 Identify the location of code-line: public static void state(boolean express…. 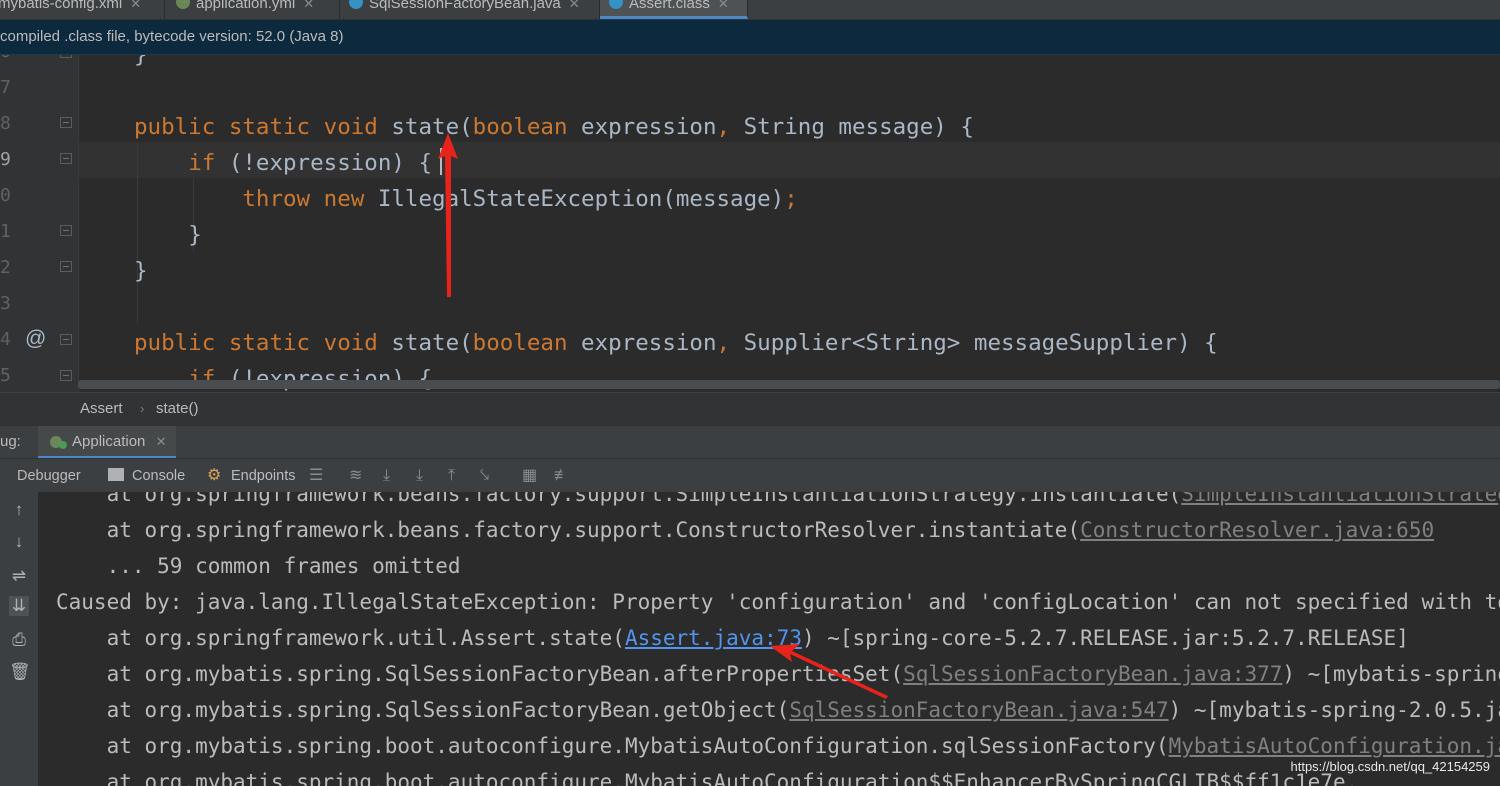
(676, 343).